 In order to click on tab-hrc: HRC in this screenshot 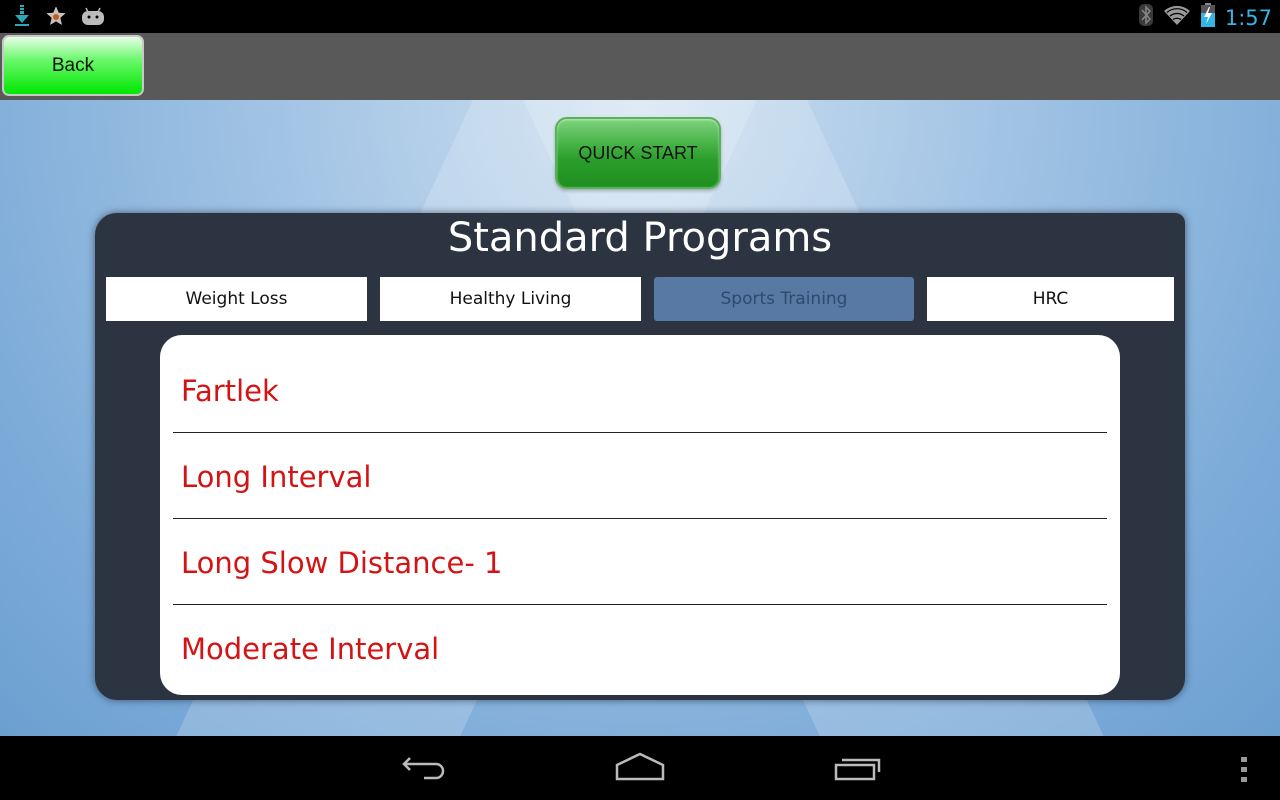, I will do `click(1050, 299)`.